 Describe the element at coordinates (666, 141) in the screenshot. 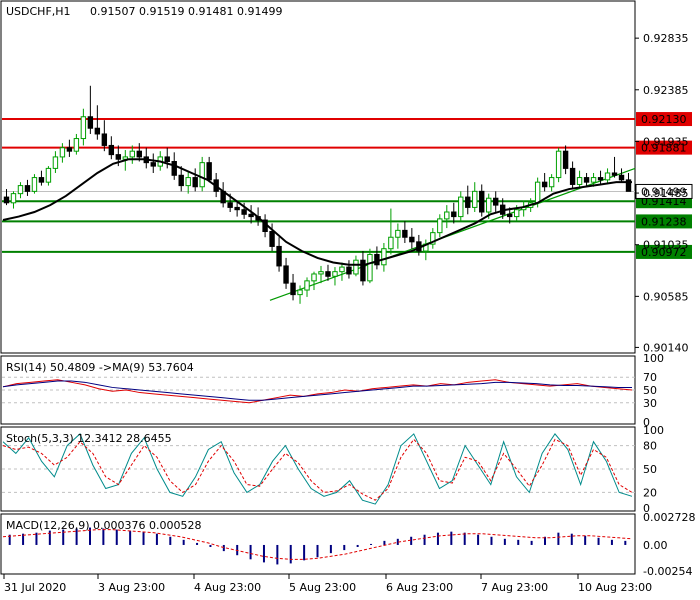

I see `price-tick-label: 0.91935` at that location.